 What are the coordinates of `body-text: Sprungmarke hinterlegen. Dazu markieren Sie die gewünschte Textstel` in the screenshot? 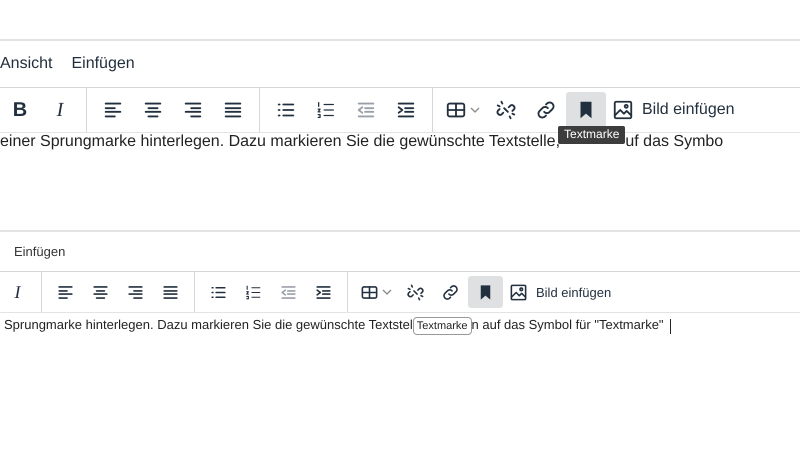 It's located at (208, 324).